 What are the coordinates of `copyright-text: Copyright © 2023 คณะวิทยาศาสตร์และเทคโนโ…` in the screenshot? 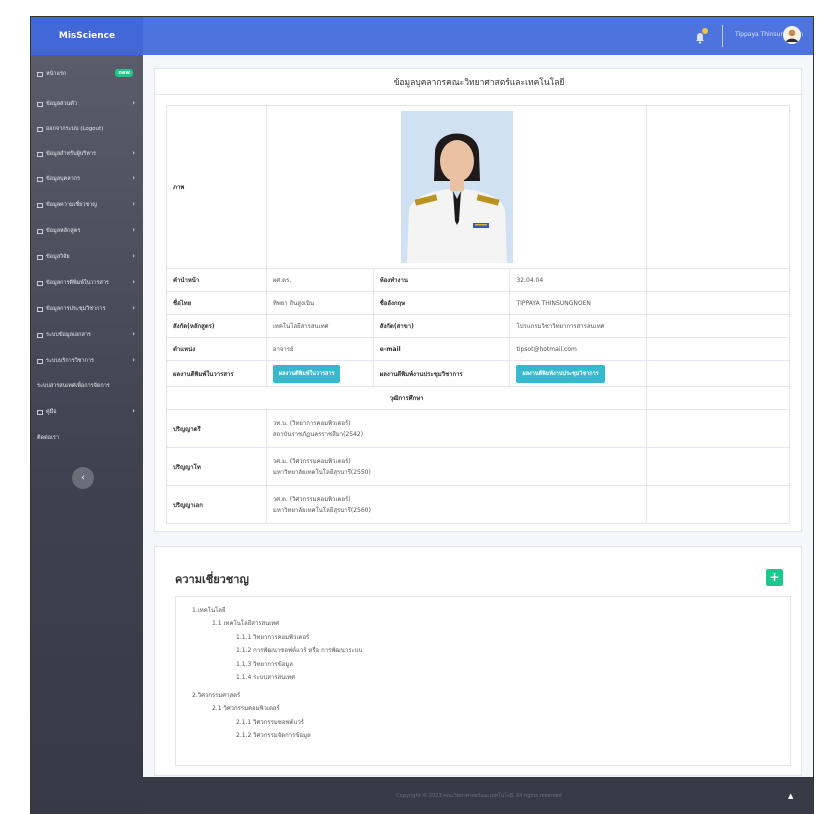 It's located at (479, 796).